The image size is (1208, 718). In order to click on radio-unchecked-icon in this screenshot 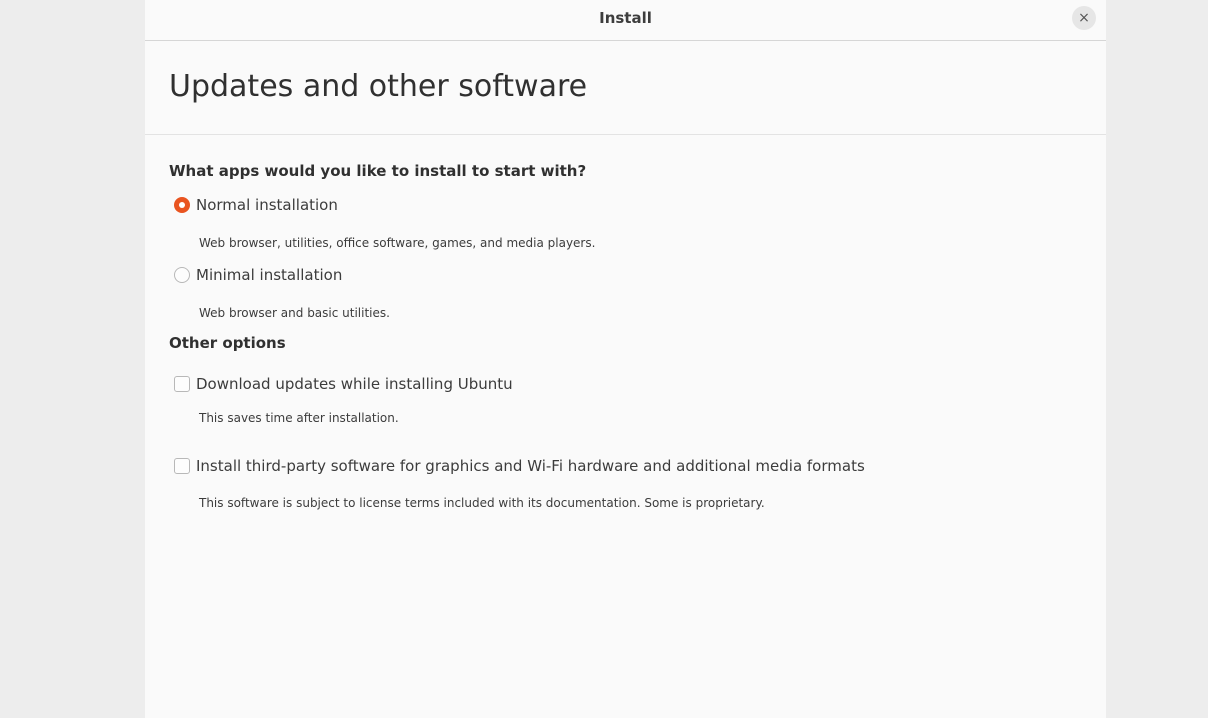, I will do `click(182, 275)`.